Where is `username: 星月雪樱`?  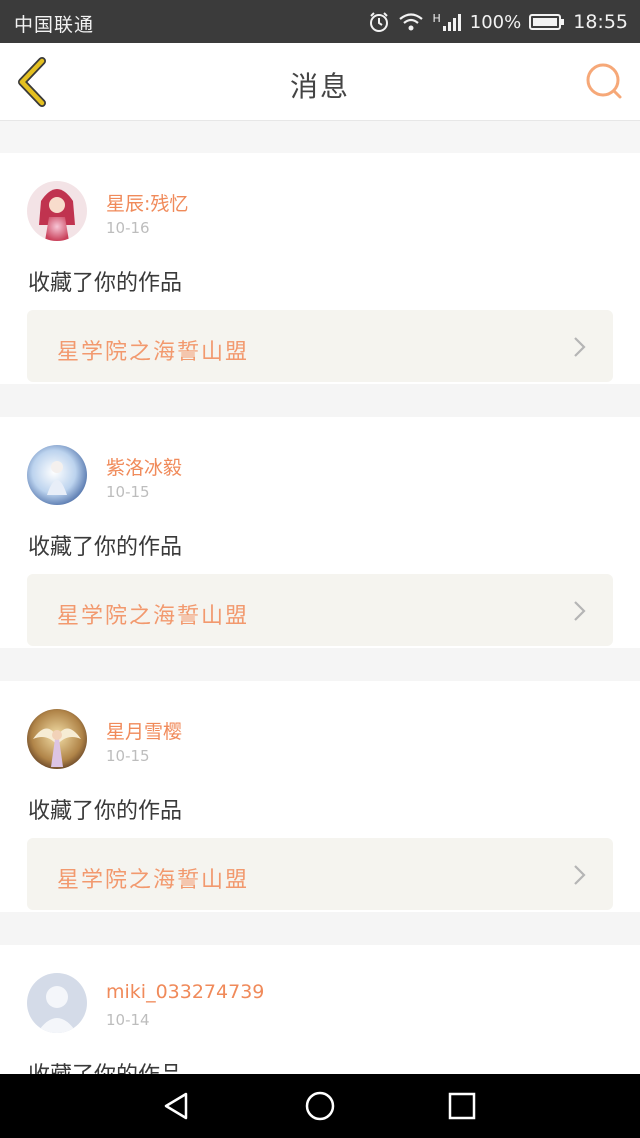
username: 星月雪樱 is located at coordinates (144, 730).